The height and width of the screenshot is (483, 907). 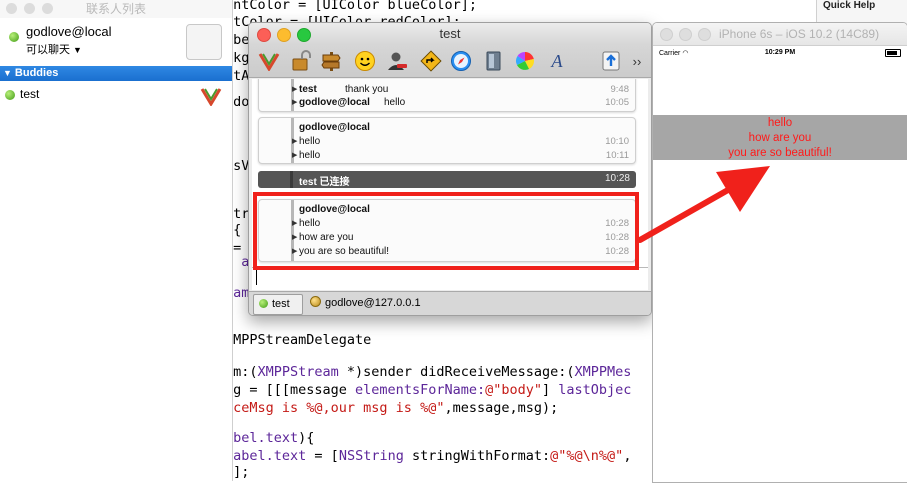 I want to click on code-line: xtA, so click(x=240, y=76).